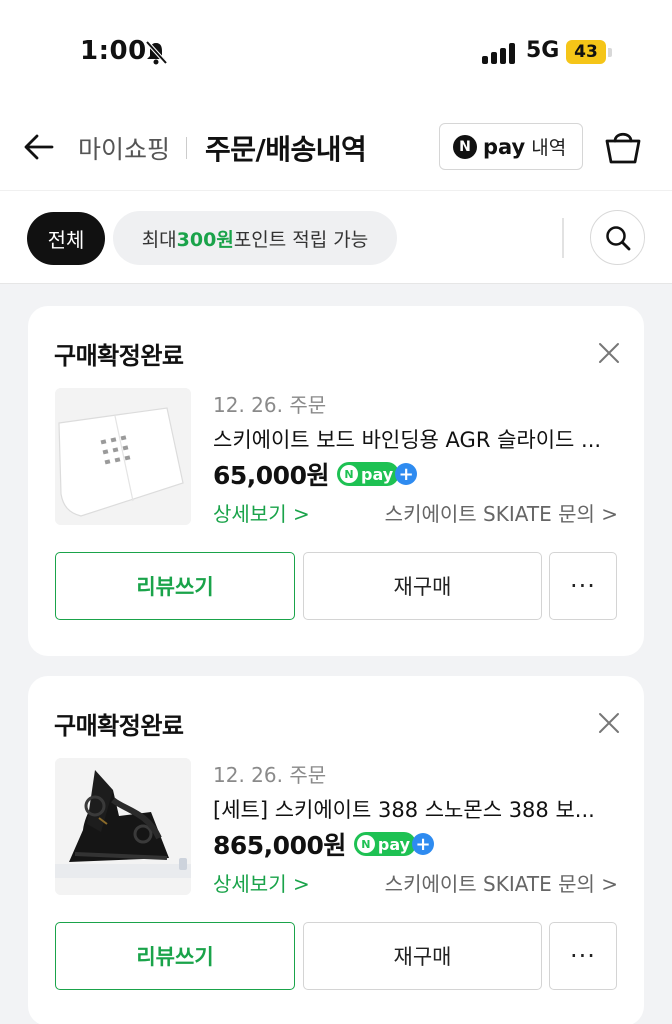 This screenshot has width=672, height=1024. I want to click on battery-icon: 43, so click(589, 52).